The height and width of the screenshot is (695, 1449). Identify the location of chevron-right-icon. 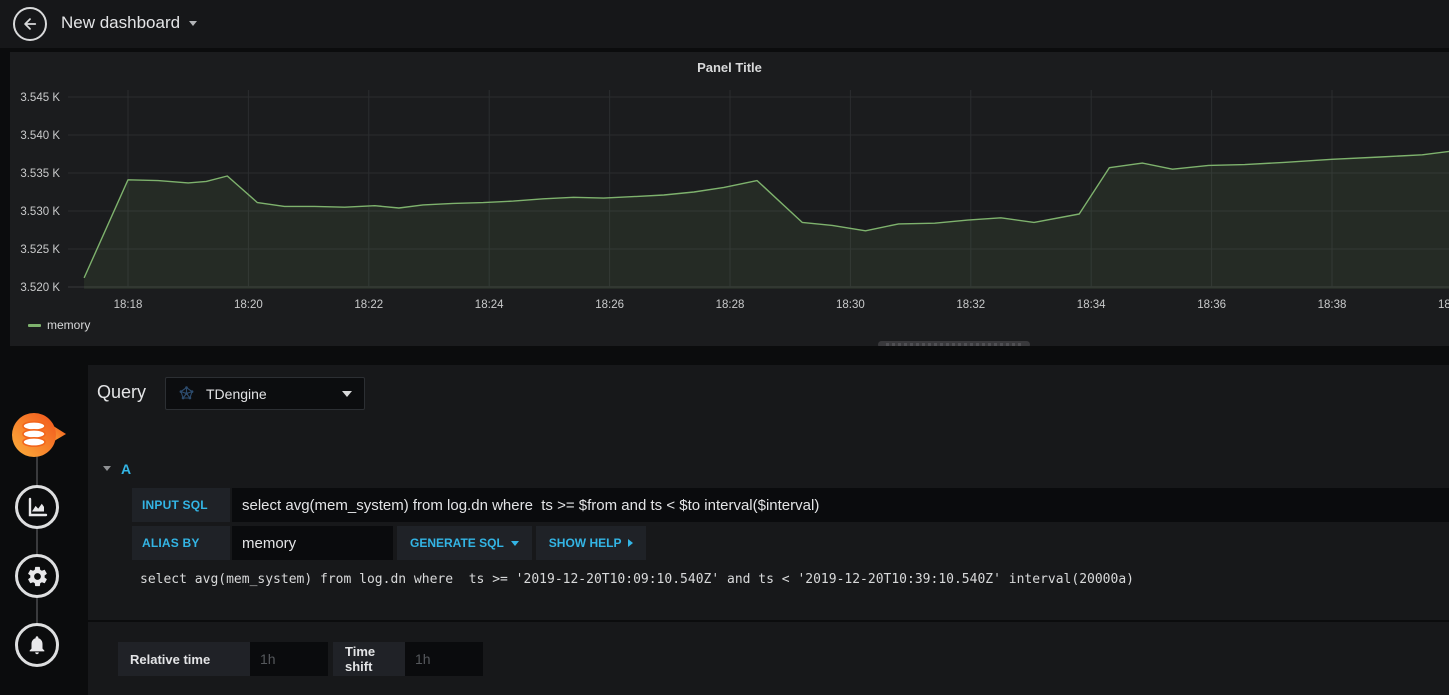
(631, 543).